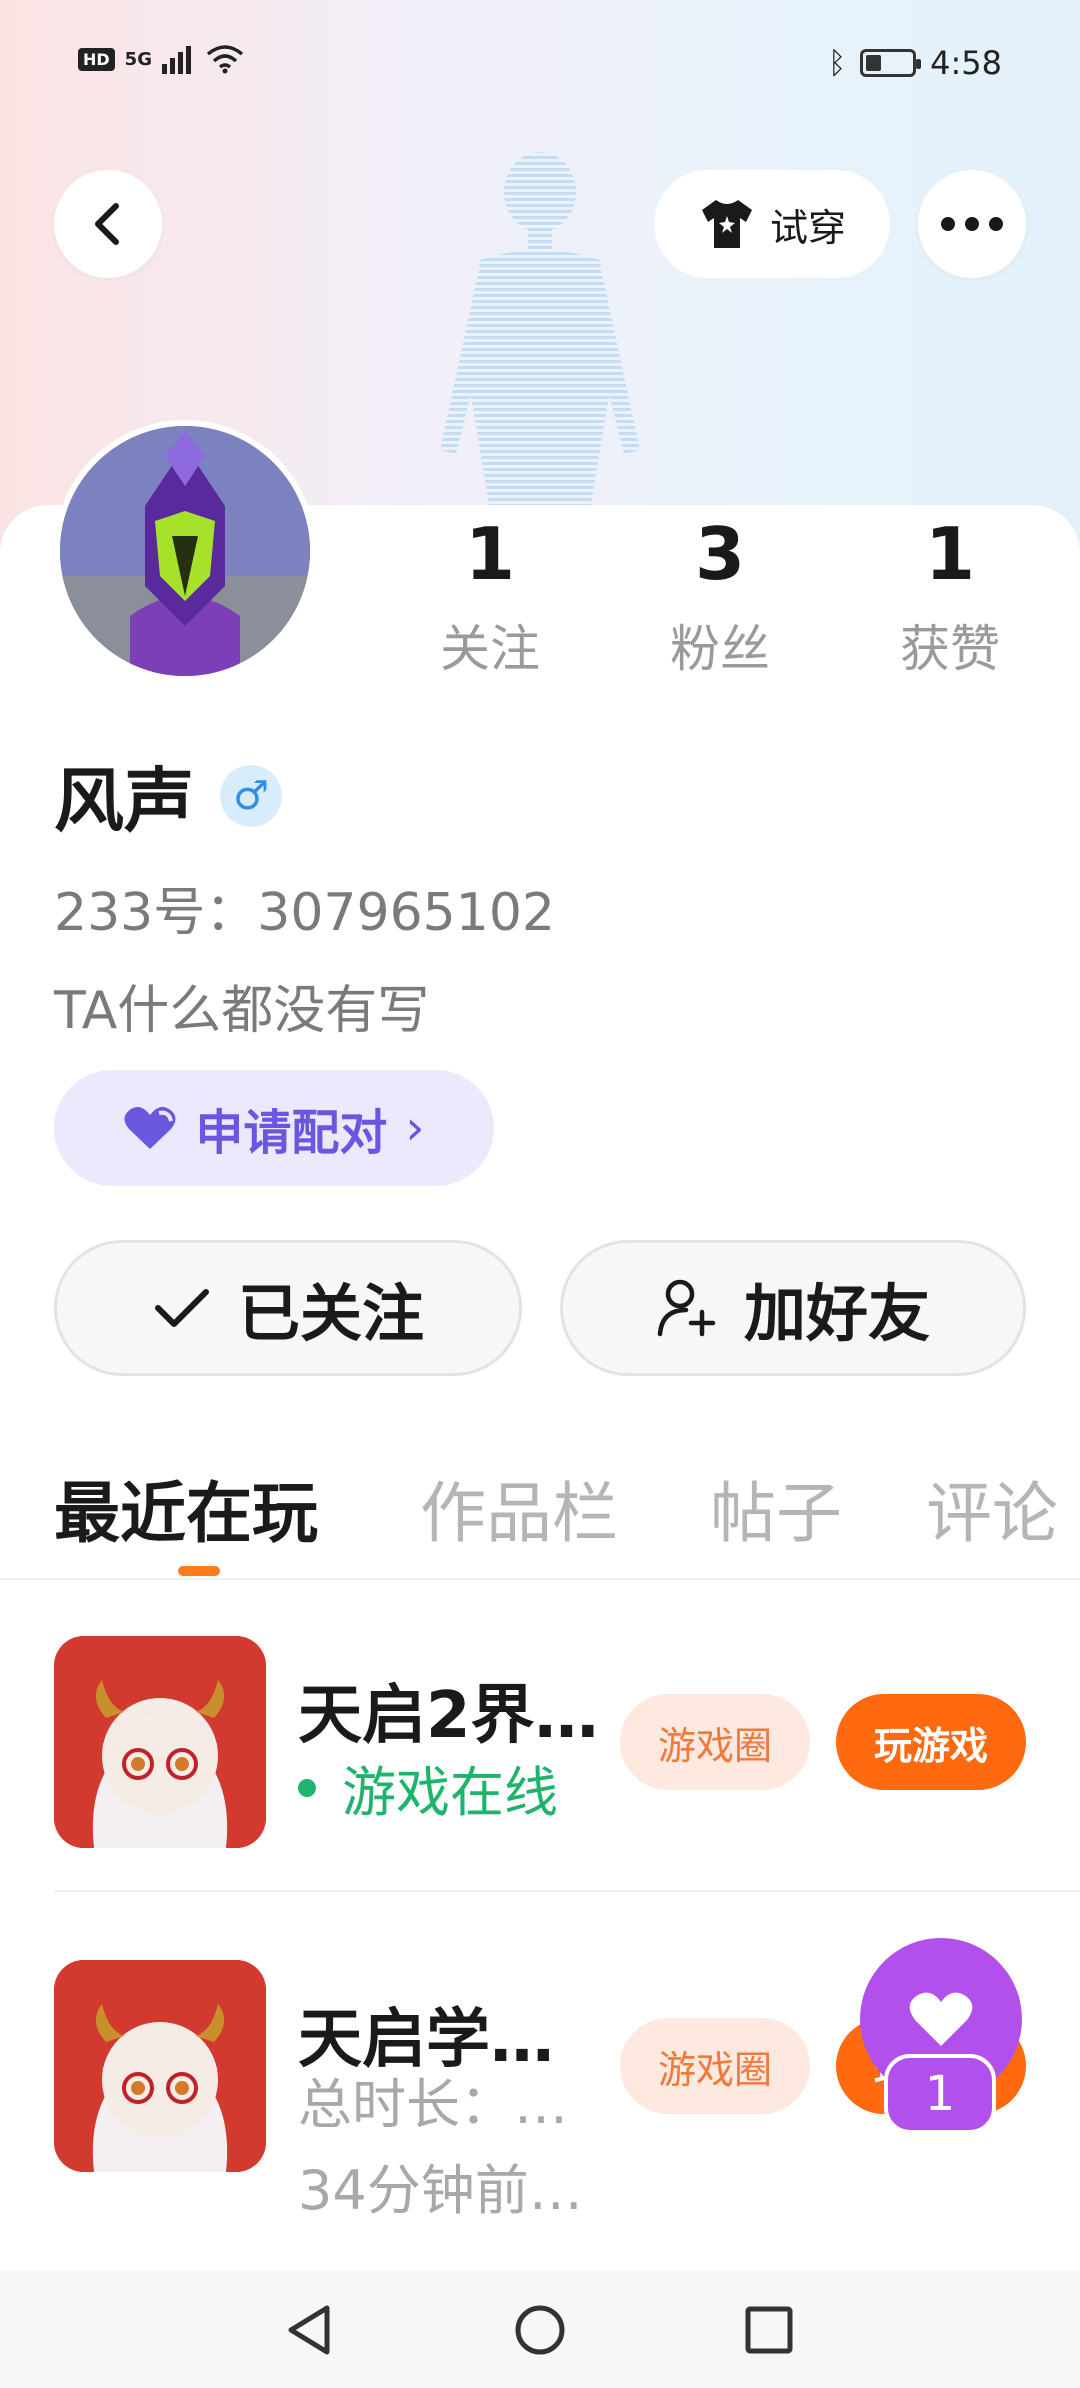 The height and width of the screenshot is (2388, 1080). I want to click on active-tab-indicator, so click(199, 1571).